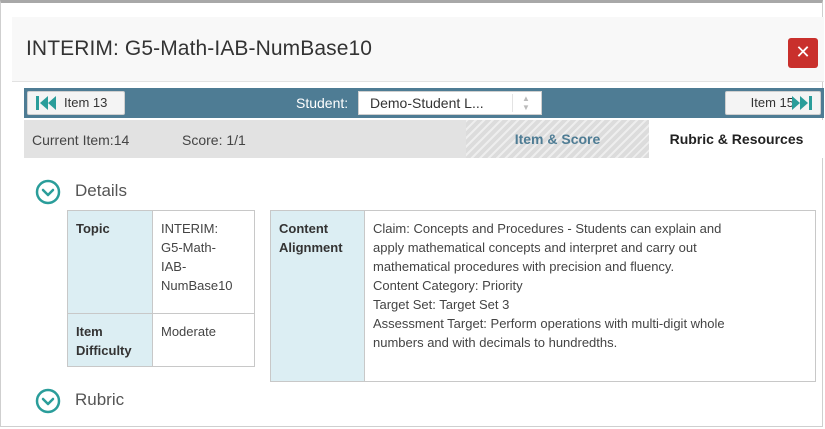 This screenshot has height=429, width=825. I want to click on student-select: Demo-Student L... ▲ ▼, so click(450, 103).